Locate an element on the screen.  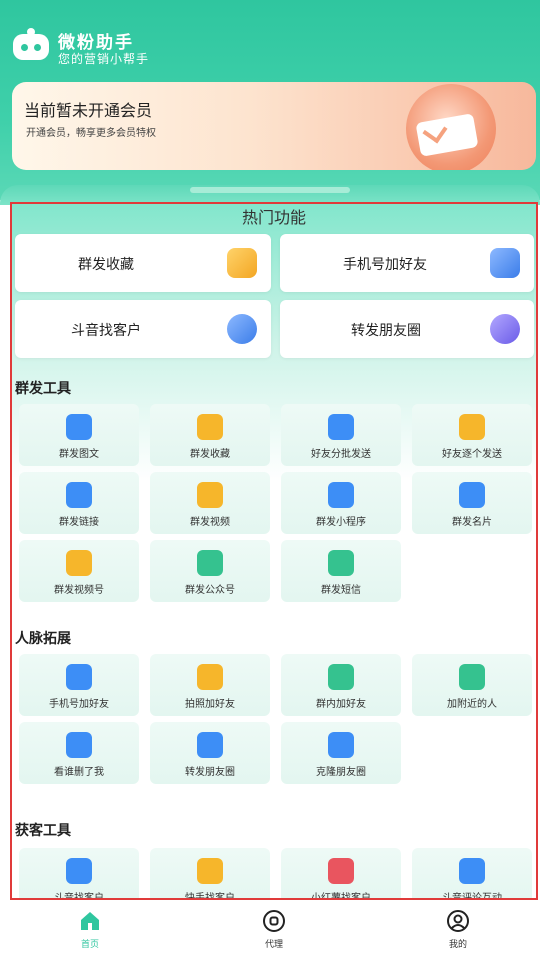
profile-icon is located at coordinates (458, 921).